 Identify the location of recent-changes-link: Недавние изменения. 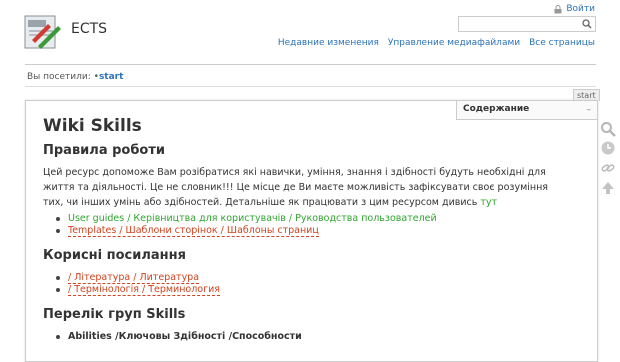
(328, 43).